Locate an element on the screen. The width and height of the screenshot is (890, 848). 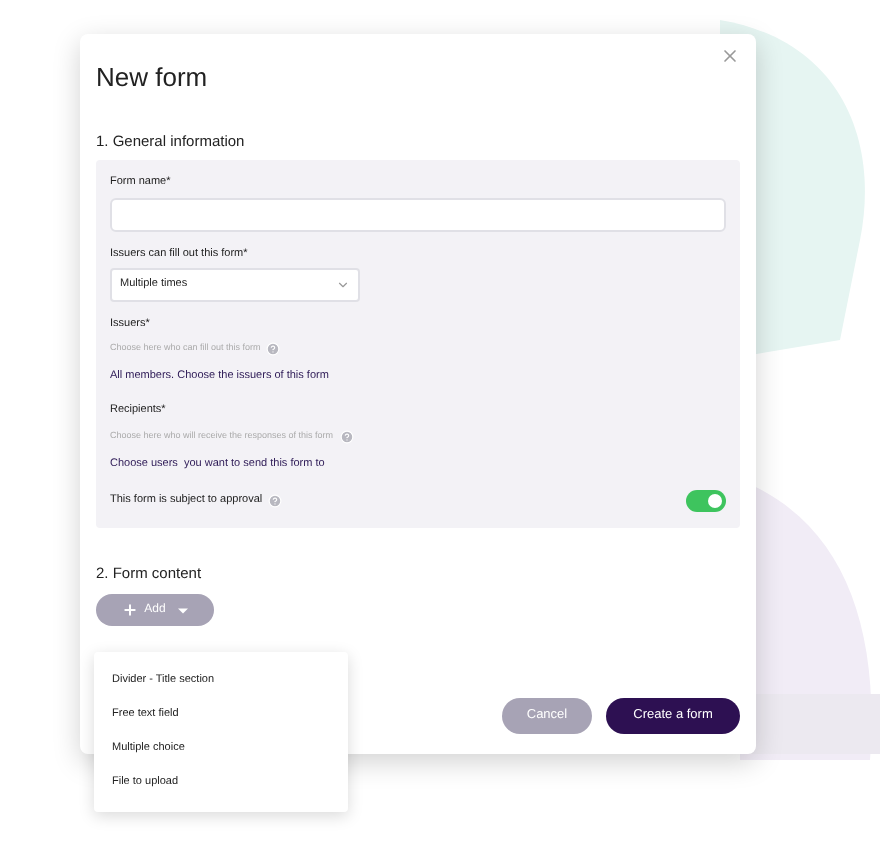
chevron-icon is located at coordinates (343, 284).